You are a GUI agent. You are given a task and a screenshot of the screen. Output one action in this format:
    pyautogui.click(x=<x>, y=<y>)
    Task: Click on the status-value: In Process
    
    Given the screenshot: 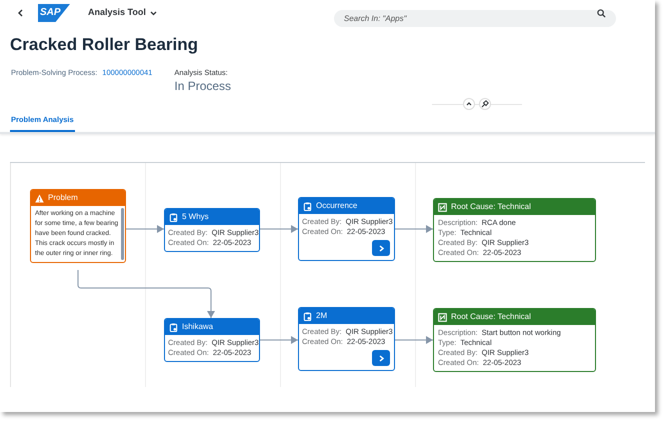 What is the action you would take?
    pyautogui.click(x=203, y=86)
    